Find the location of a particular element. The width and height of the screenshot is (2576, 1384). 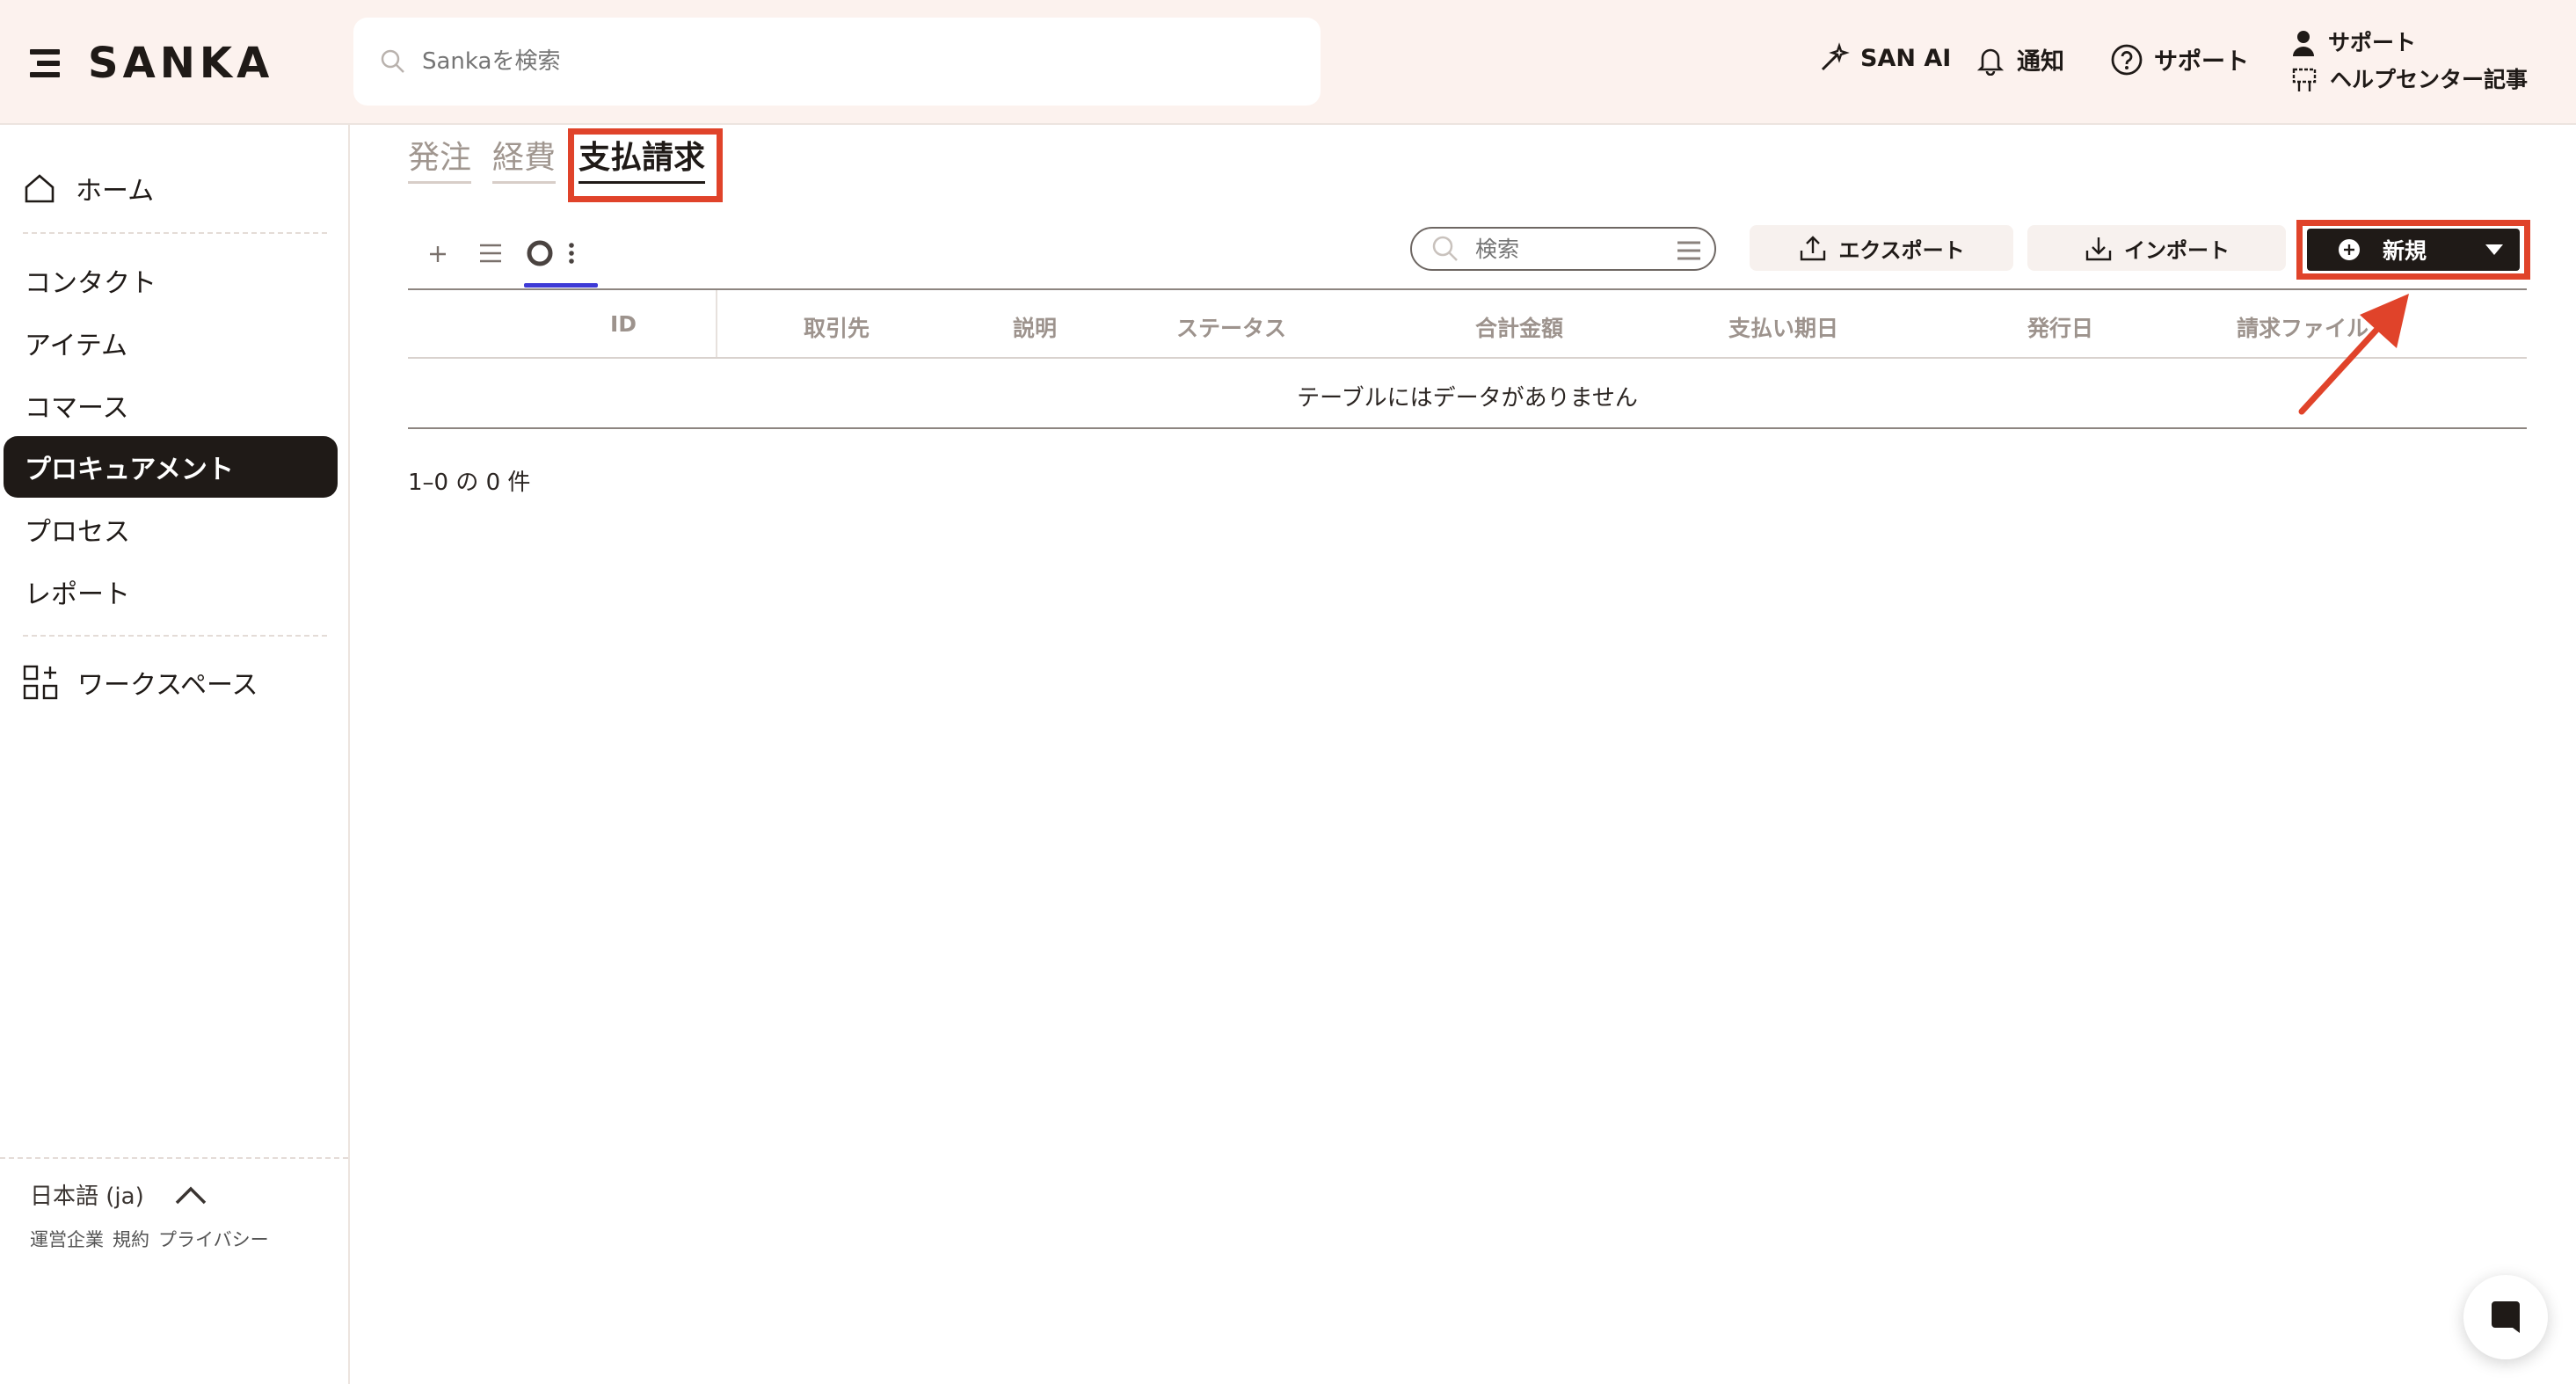

sidebar-item-home: ホーム is located at coordinates (88, 188).